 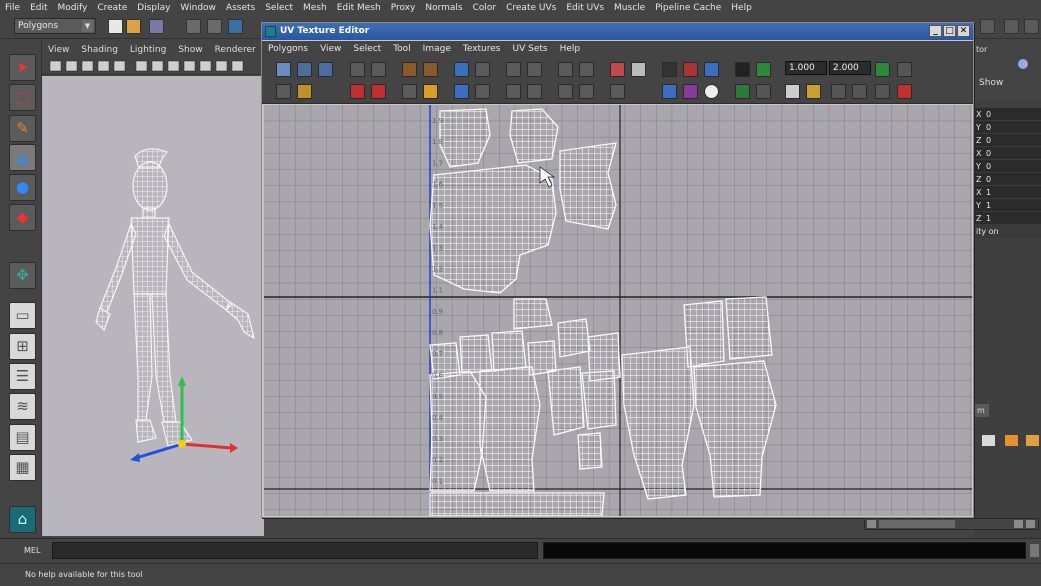 What do you see at coordinates (22, 346) in the screenshot?
I see `layout-four-button: ⊞` at bounding box center [22, 346].